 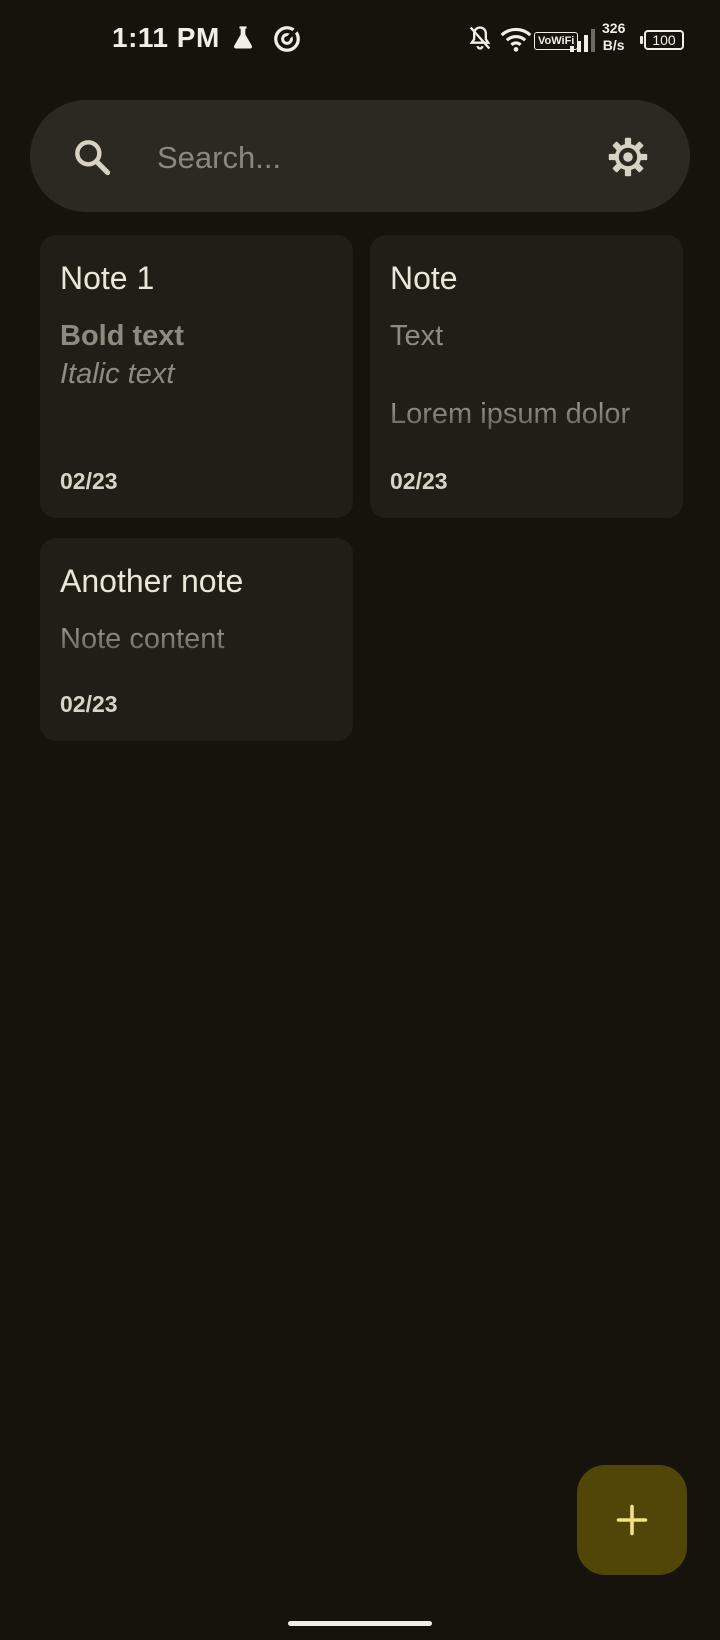 I want to click on note-line: Note content, so click(x=196, y=639).